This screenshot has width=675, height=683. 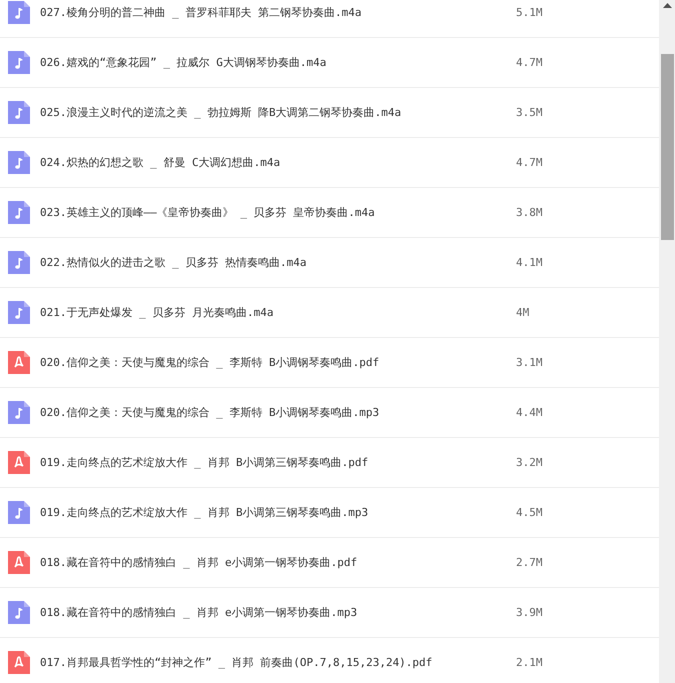 What do you see at coordinates (529, 362) in the screenshot?
I see `file-size: 3.1M` at bounding box center [529, 362].